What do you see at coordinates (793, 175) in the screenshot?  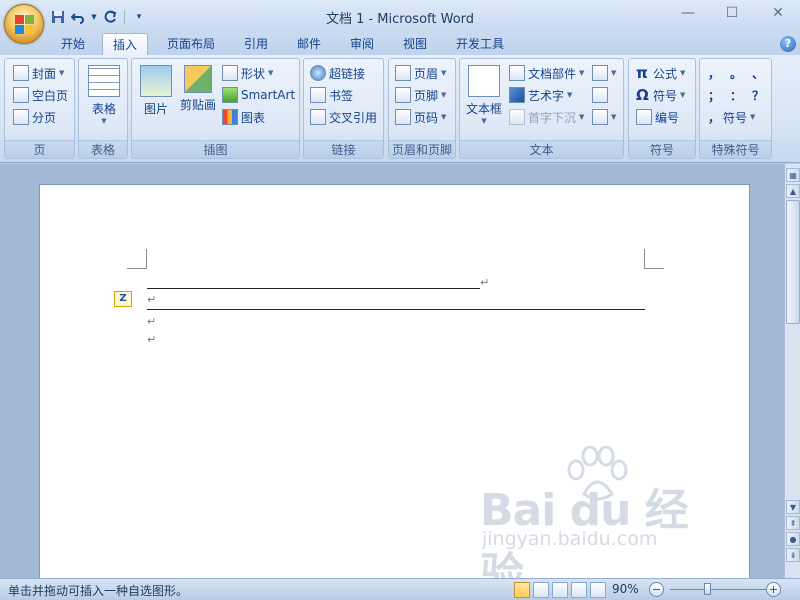 I see `ruler-toggle-icon: ▦` at bounding box center [793, 175].